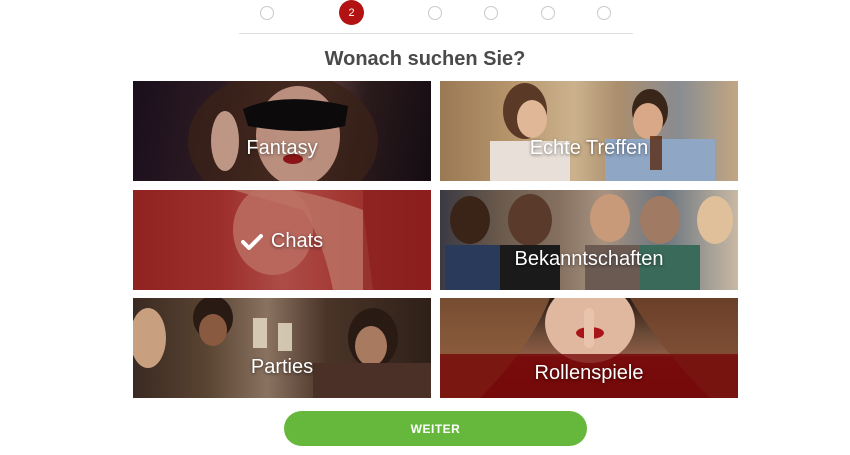  Describe the element at coordinates (589, 348) in the screenshot. I see `tile-rollenspiele: Rollenspiele` at that location.